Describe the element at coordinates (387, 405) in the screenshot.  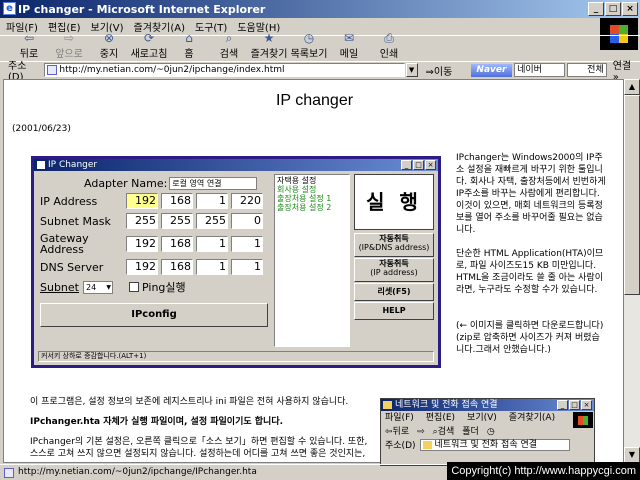
I see `folder-icon` at that location.